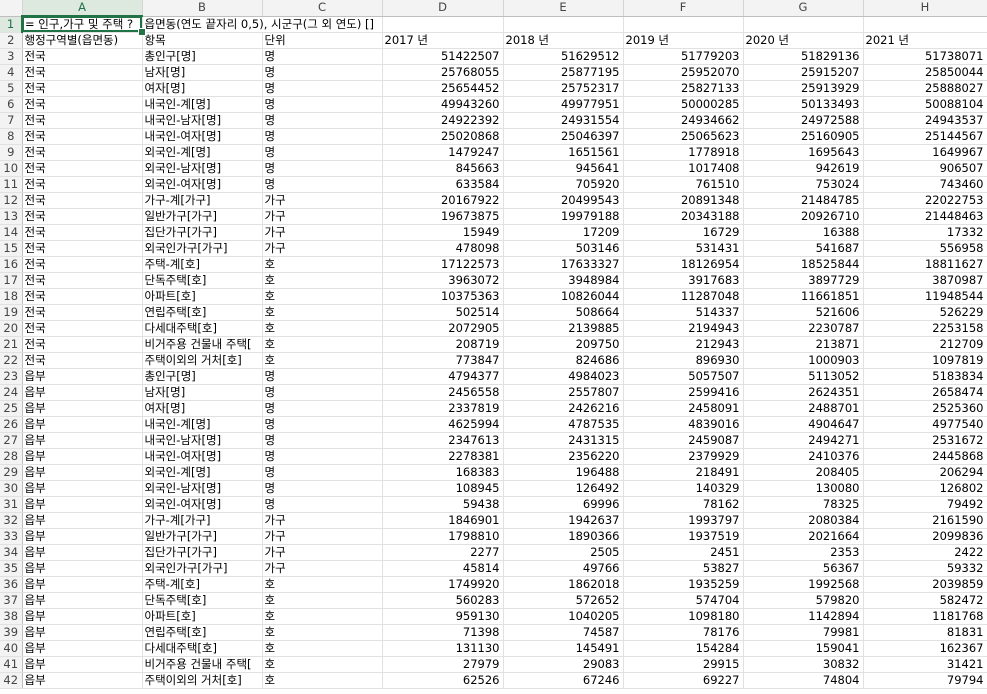  Describe the element at coordinates (925, 568) in the screenshot. I see `cell-y2021: 59332` at that location.